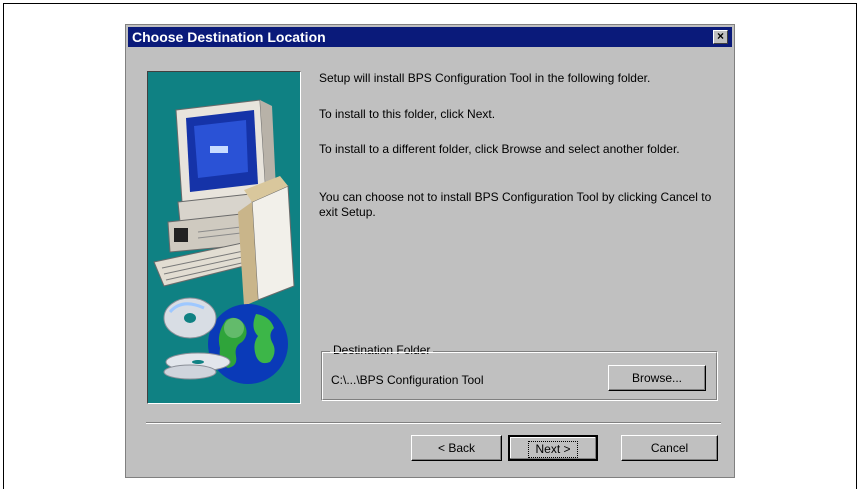 The width and height of the screenshot is (863, 492). I want to click on button-separator, so click(433, 423).